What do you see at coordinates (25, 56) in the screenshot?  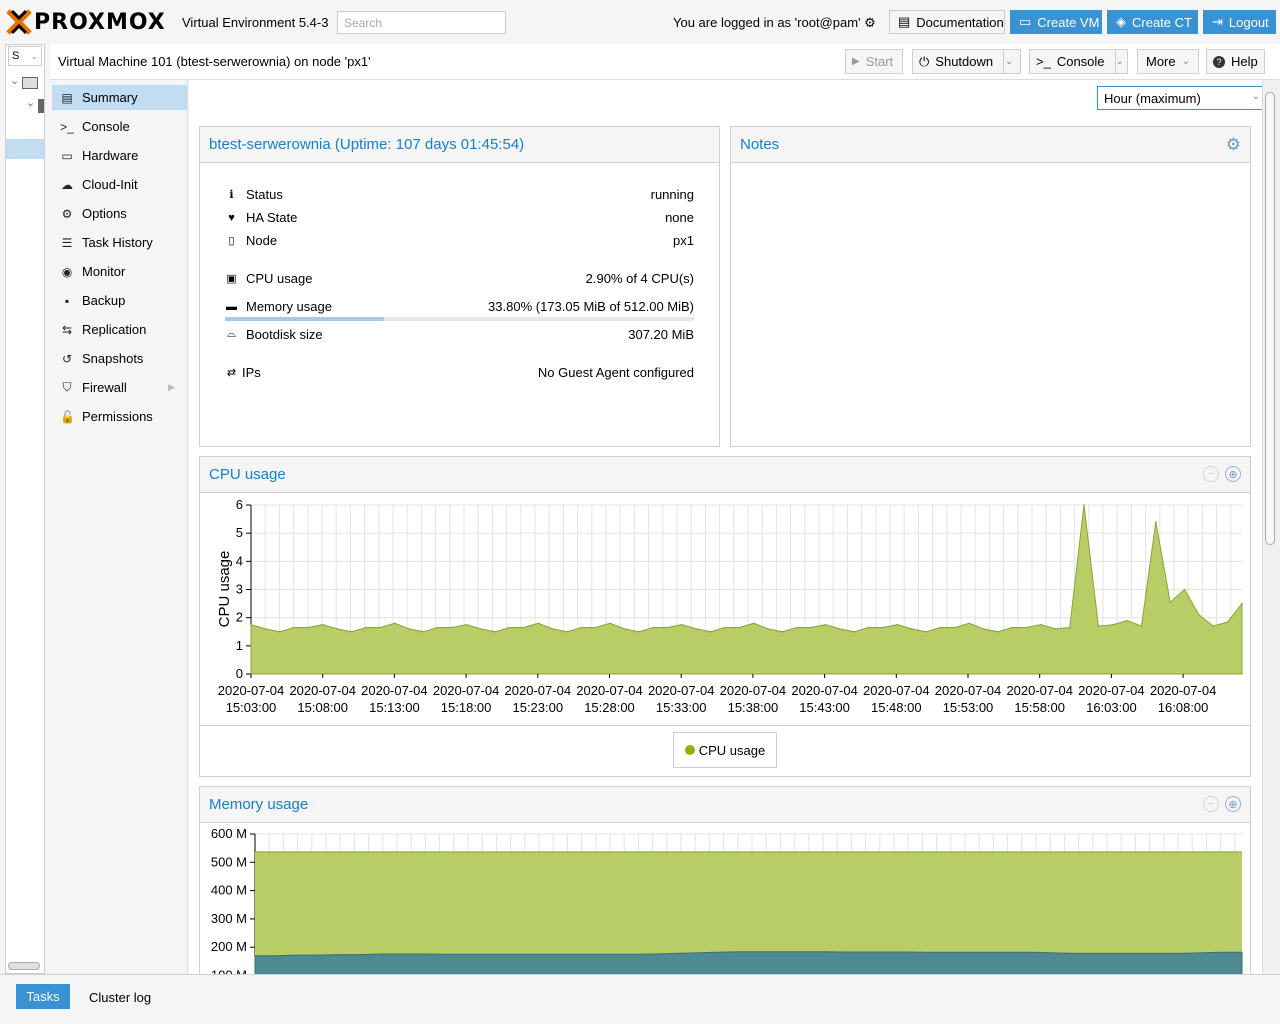 I see `view-select: S ⌄` at bounding box center [25, 56].